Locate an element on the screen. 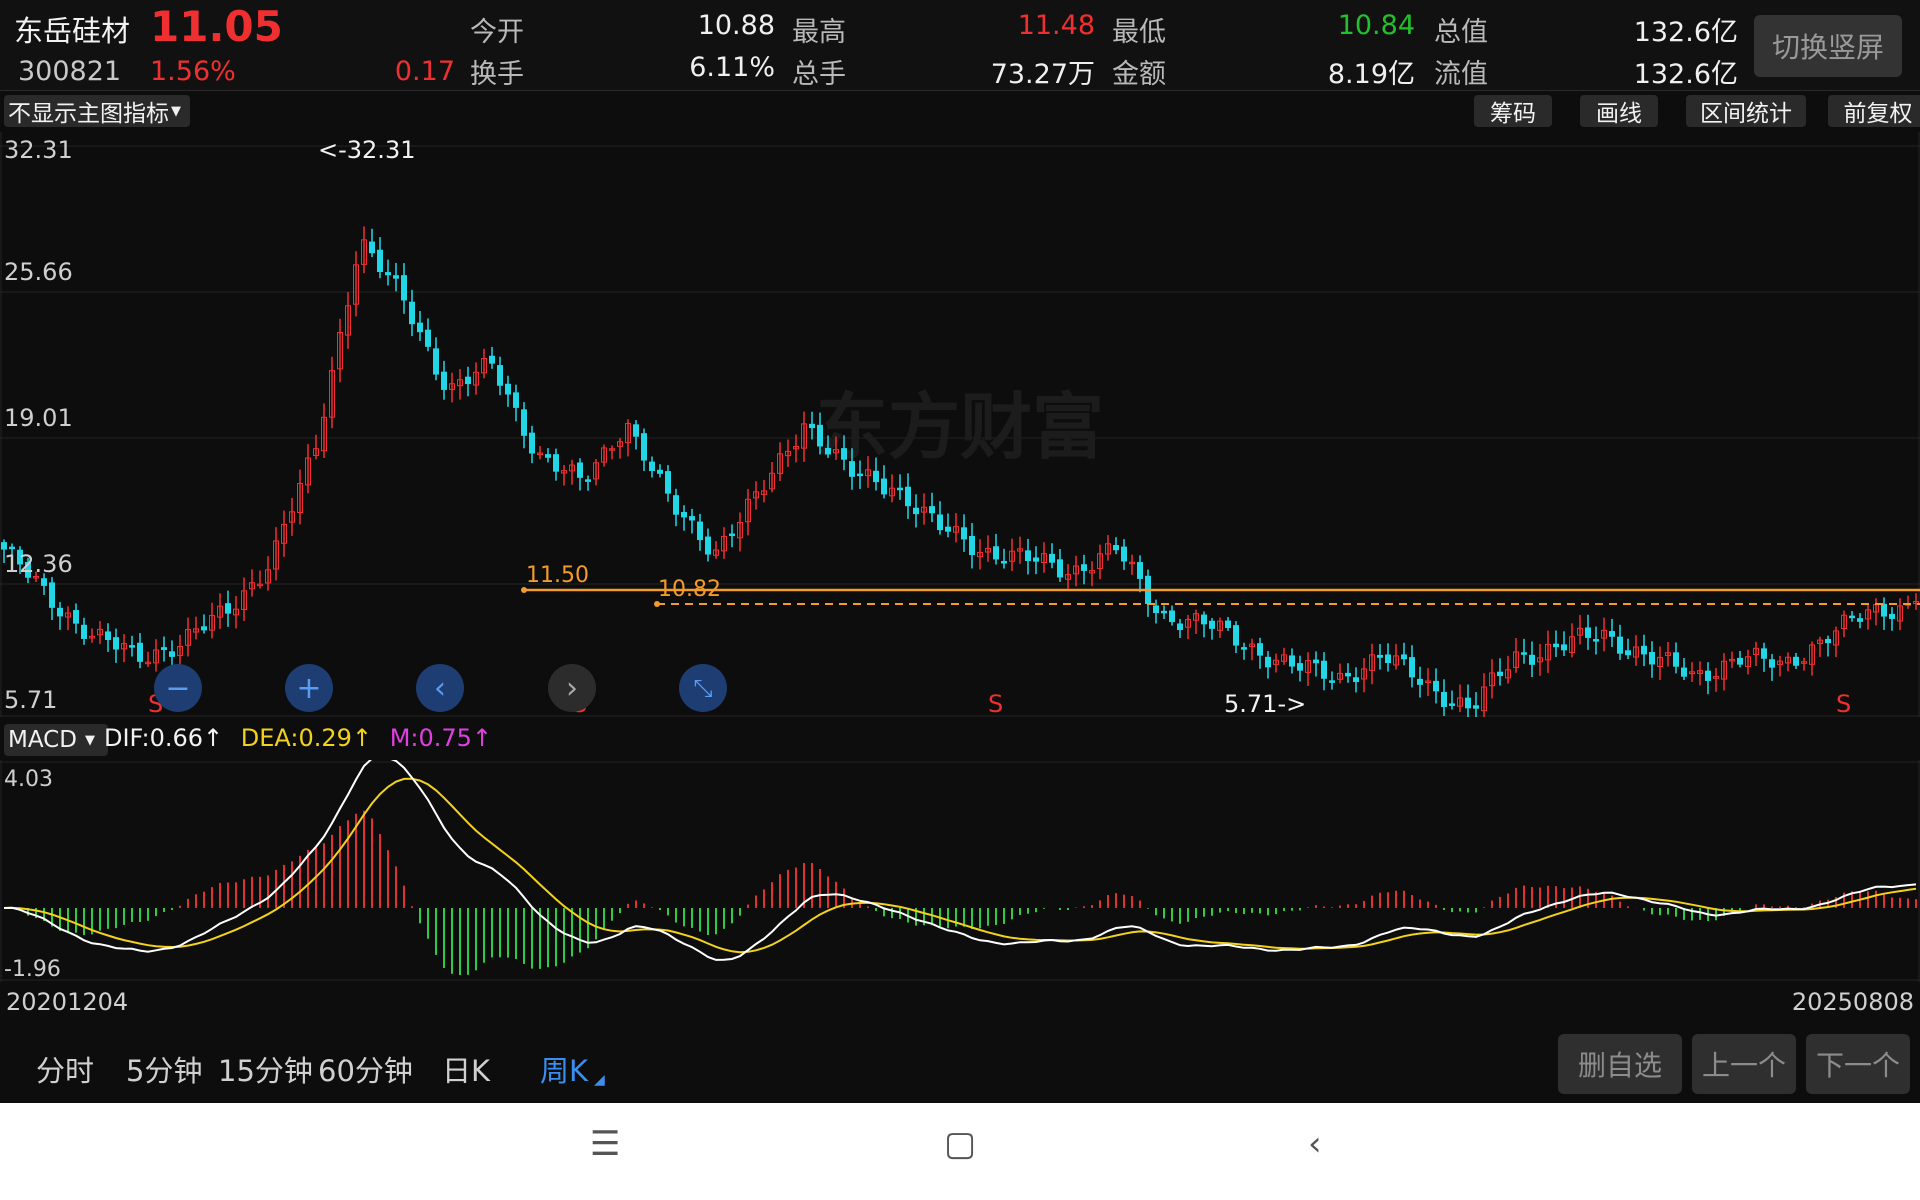 This screenshot has width=1920, height=1200. zoom-in-button: + is located at coordinates (309, 688).